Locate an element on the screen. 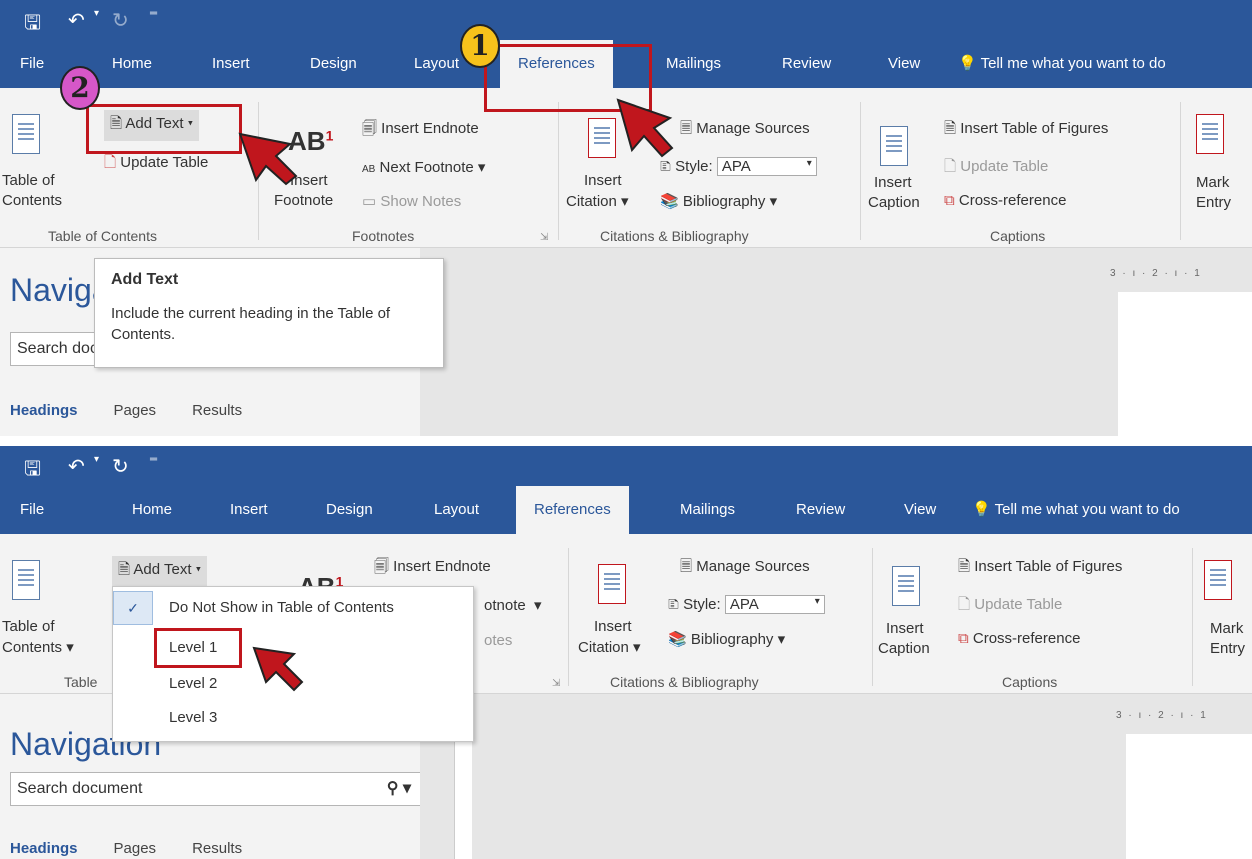  add-text-button: 🗎 Add Text ▾ is located at coordinates (160, 571).